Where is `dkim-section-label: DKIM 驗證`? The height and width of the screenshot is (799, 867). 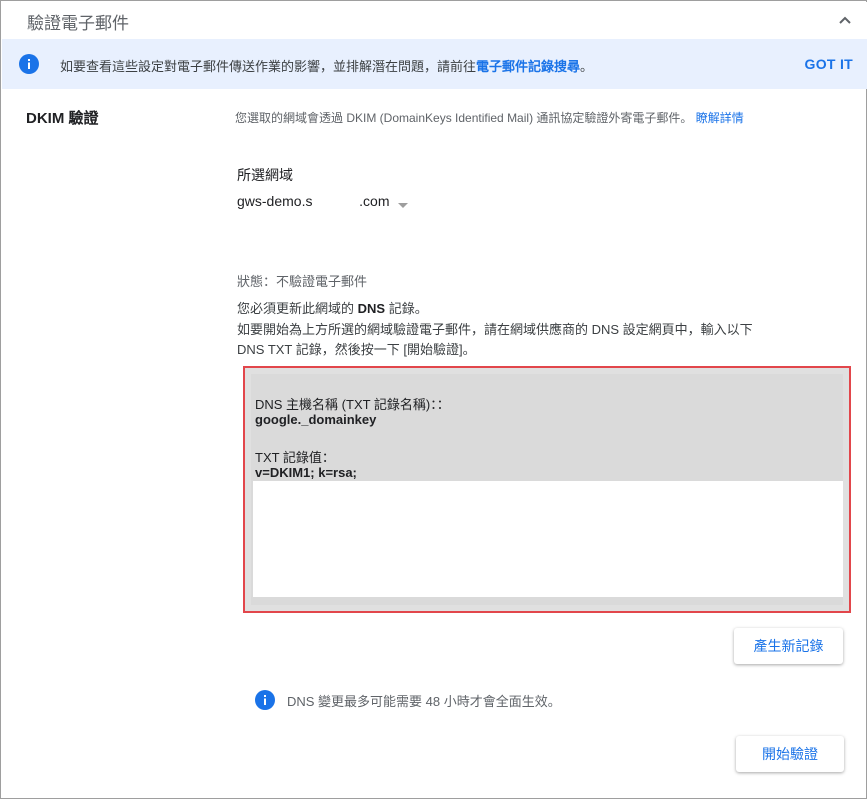
dkim-section-label: DKIM 驗證 is located at coordinates (62, 118).